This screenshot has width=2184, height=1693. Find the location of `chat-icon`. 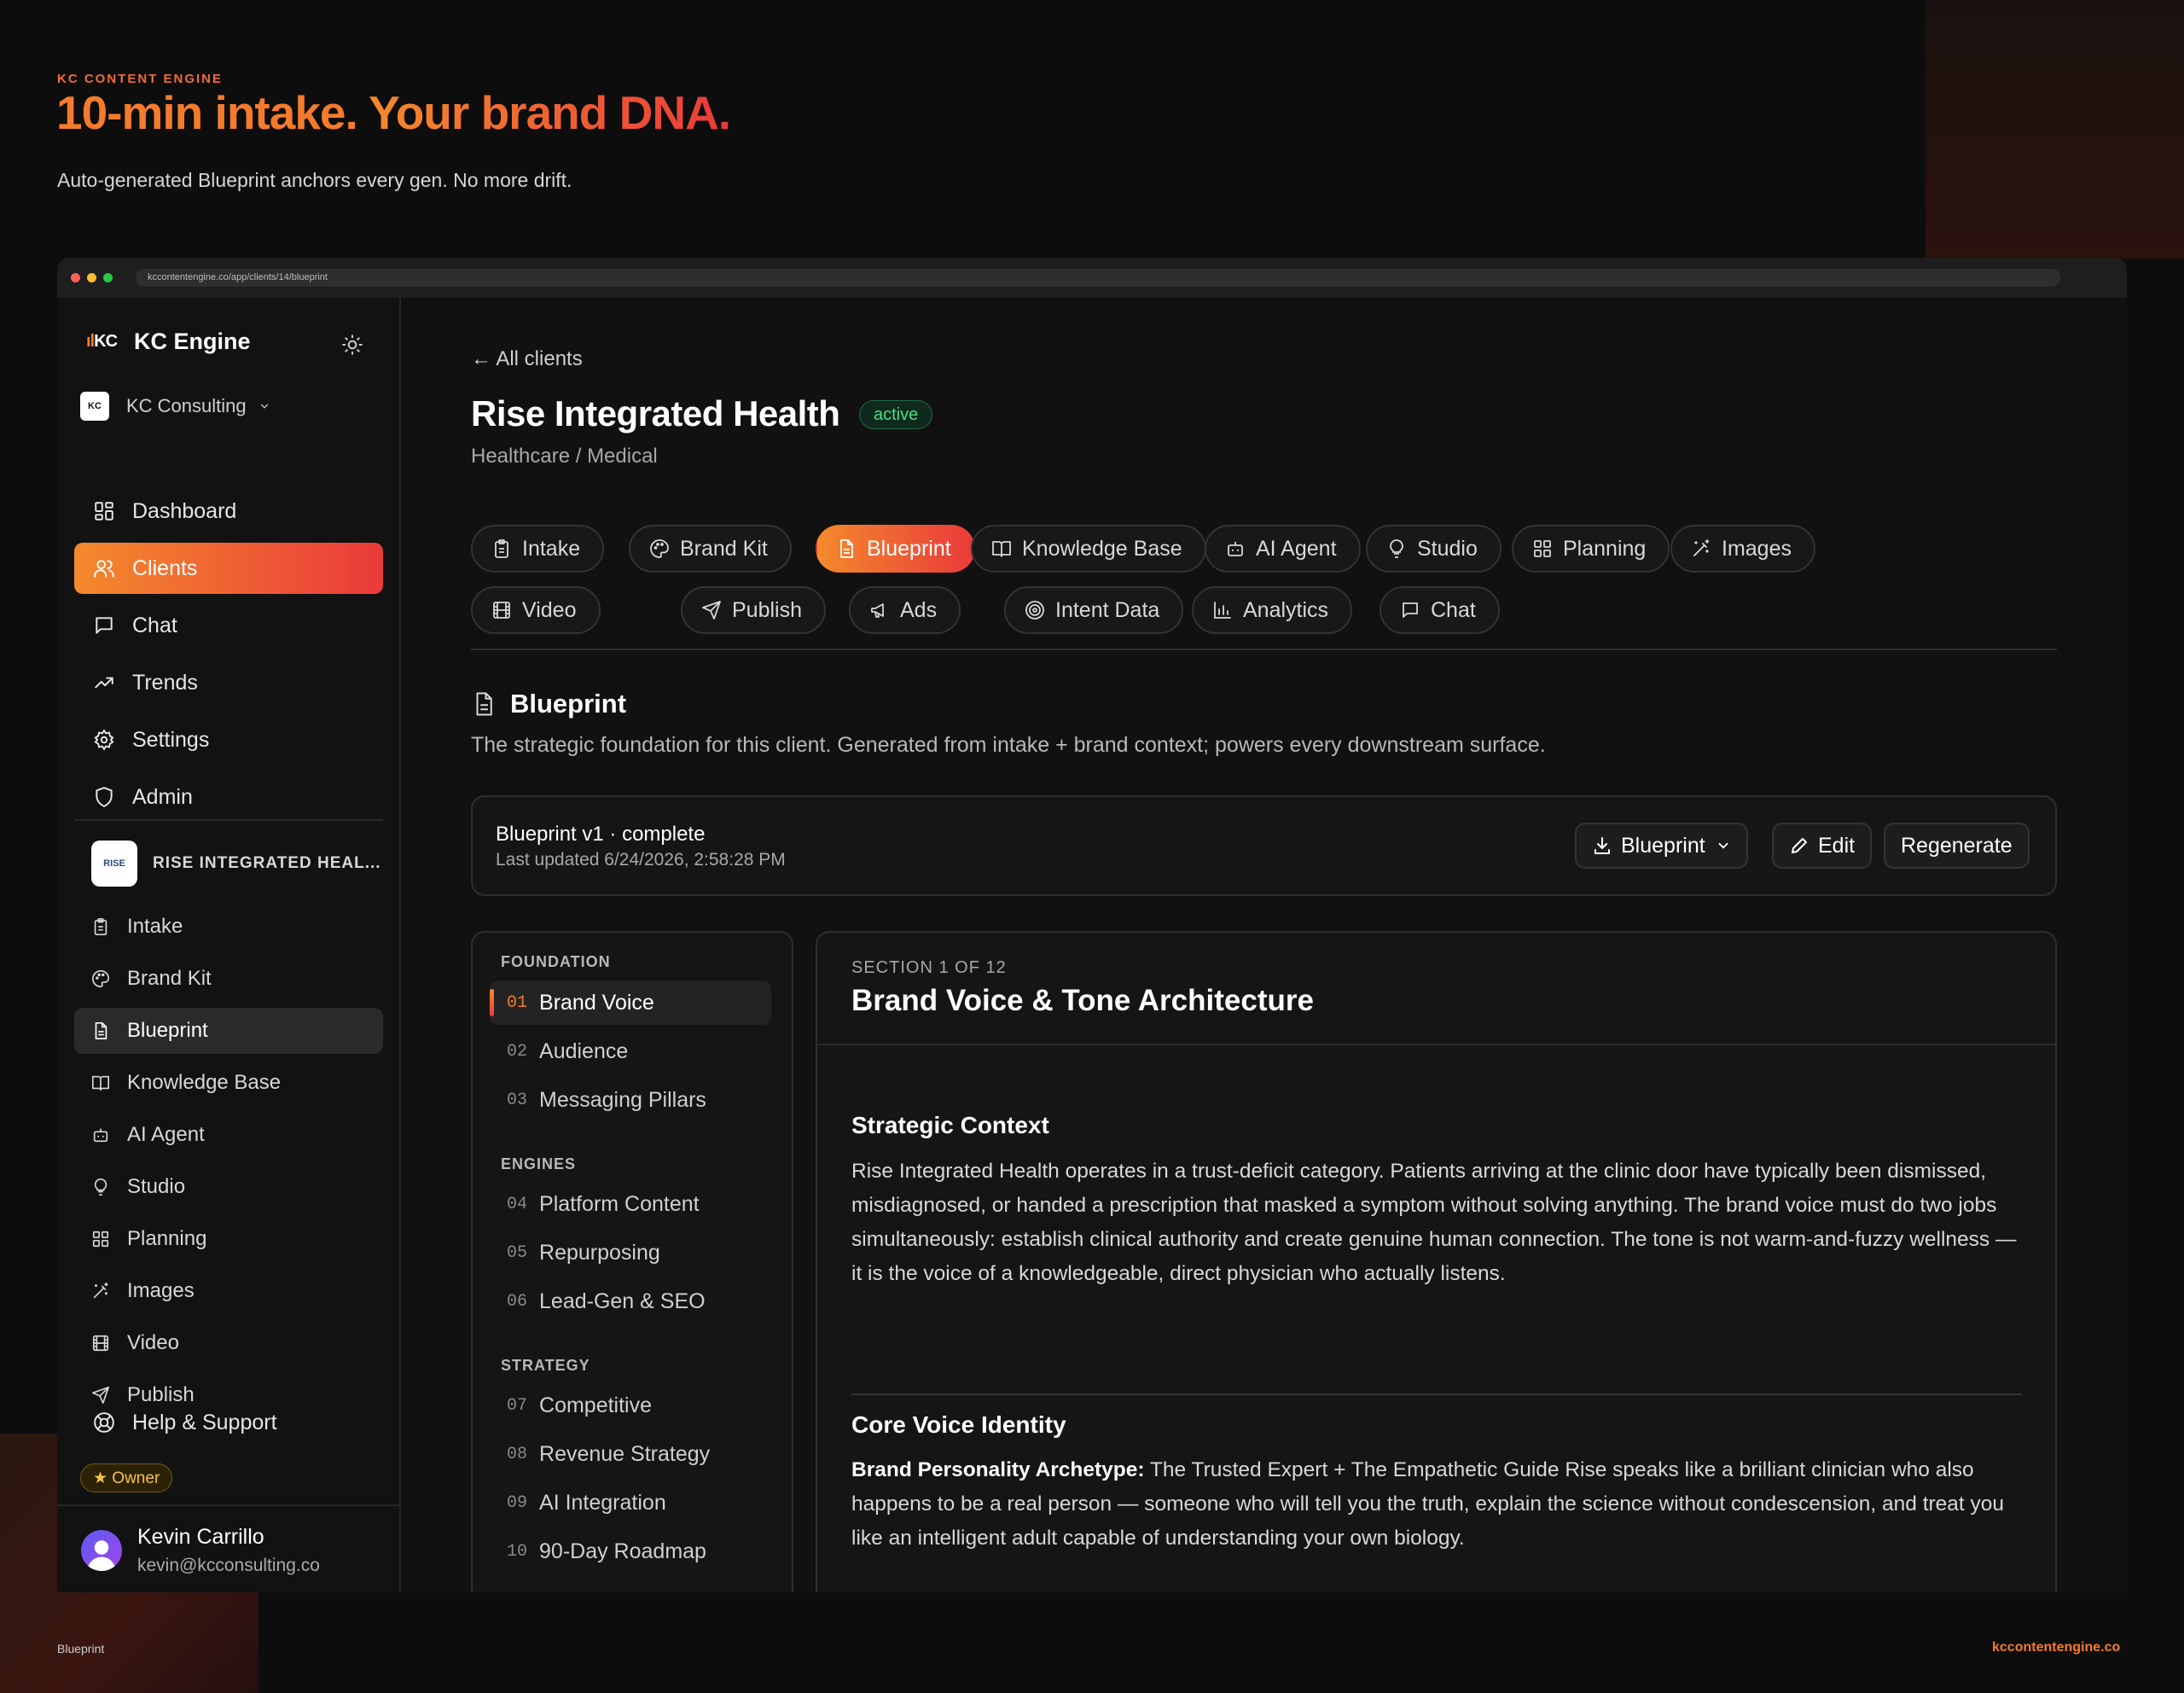

chat-icon is located at coordinates (105, 625).